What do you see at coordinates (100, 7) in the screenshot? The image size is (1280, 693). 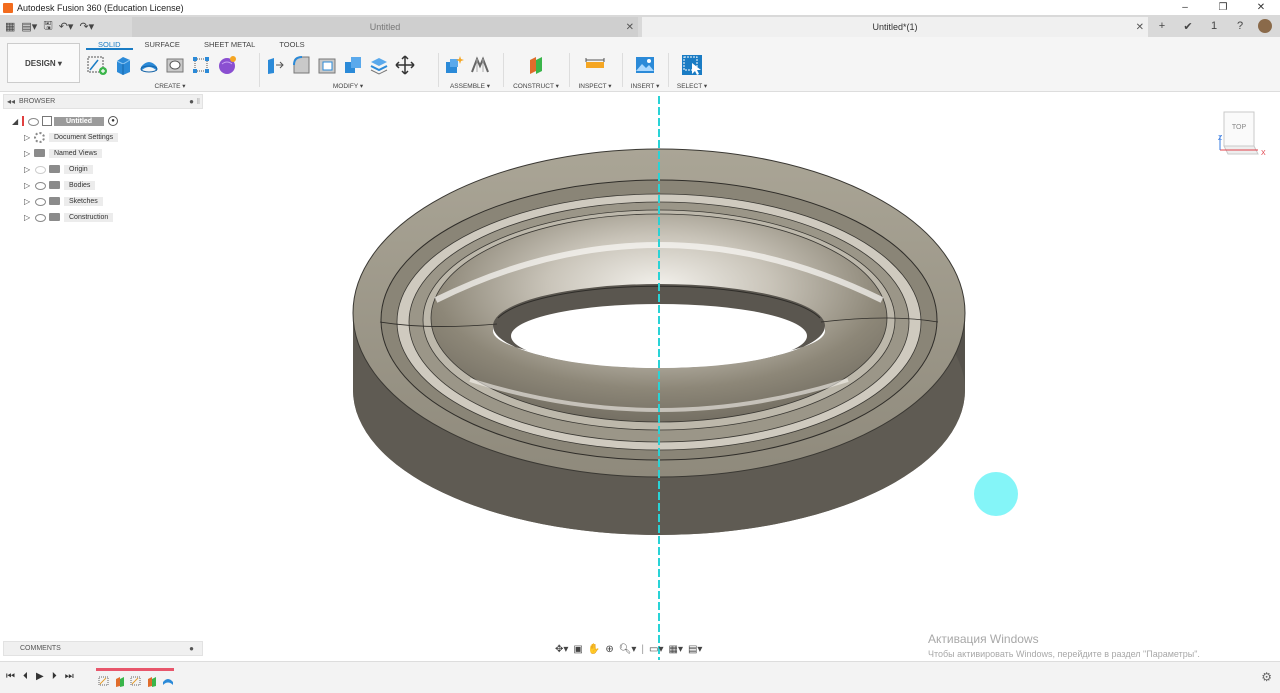 I see `window-title: Autodesk Fusion 360 (Education License)` at bounding box center [100, 7].